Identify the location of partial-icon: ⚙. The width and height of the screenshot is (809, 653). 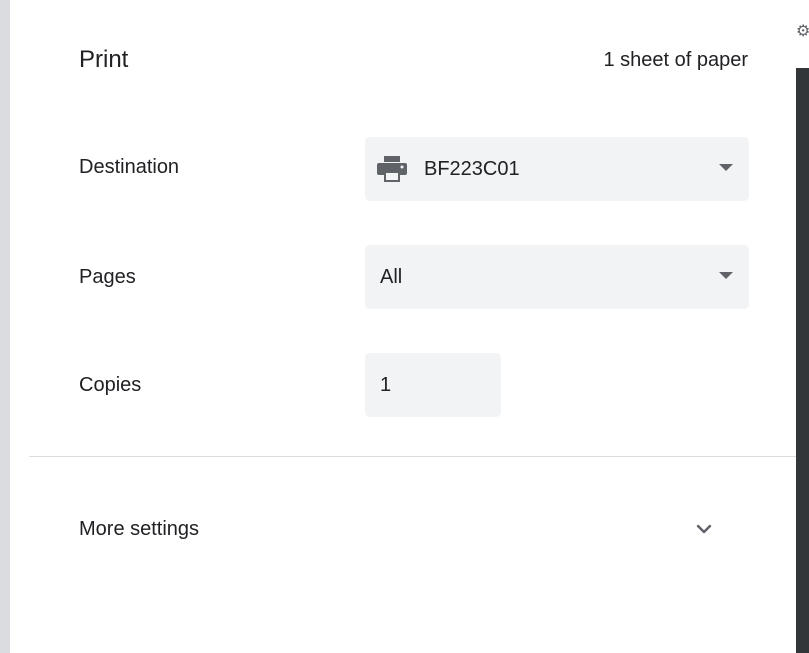
(802, 31).